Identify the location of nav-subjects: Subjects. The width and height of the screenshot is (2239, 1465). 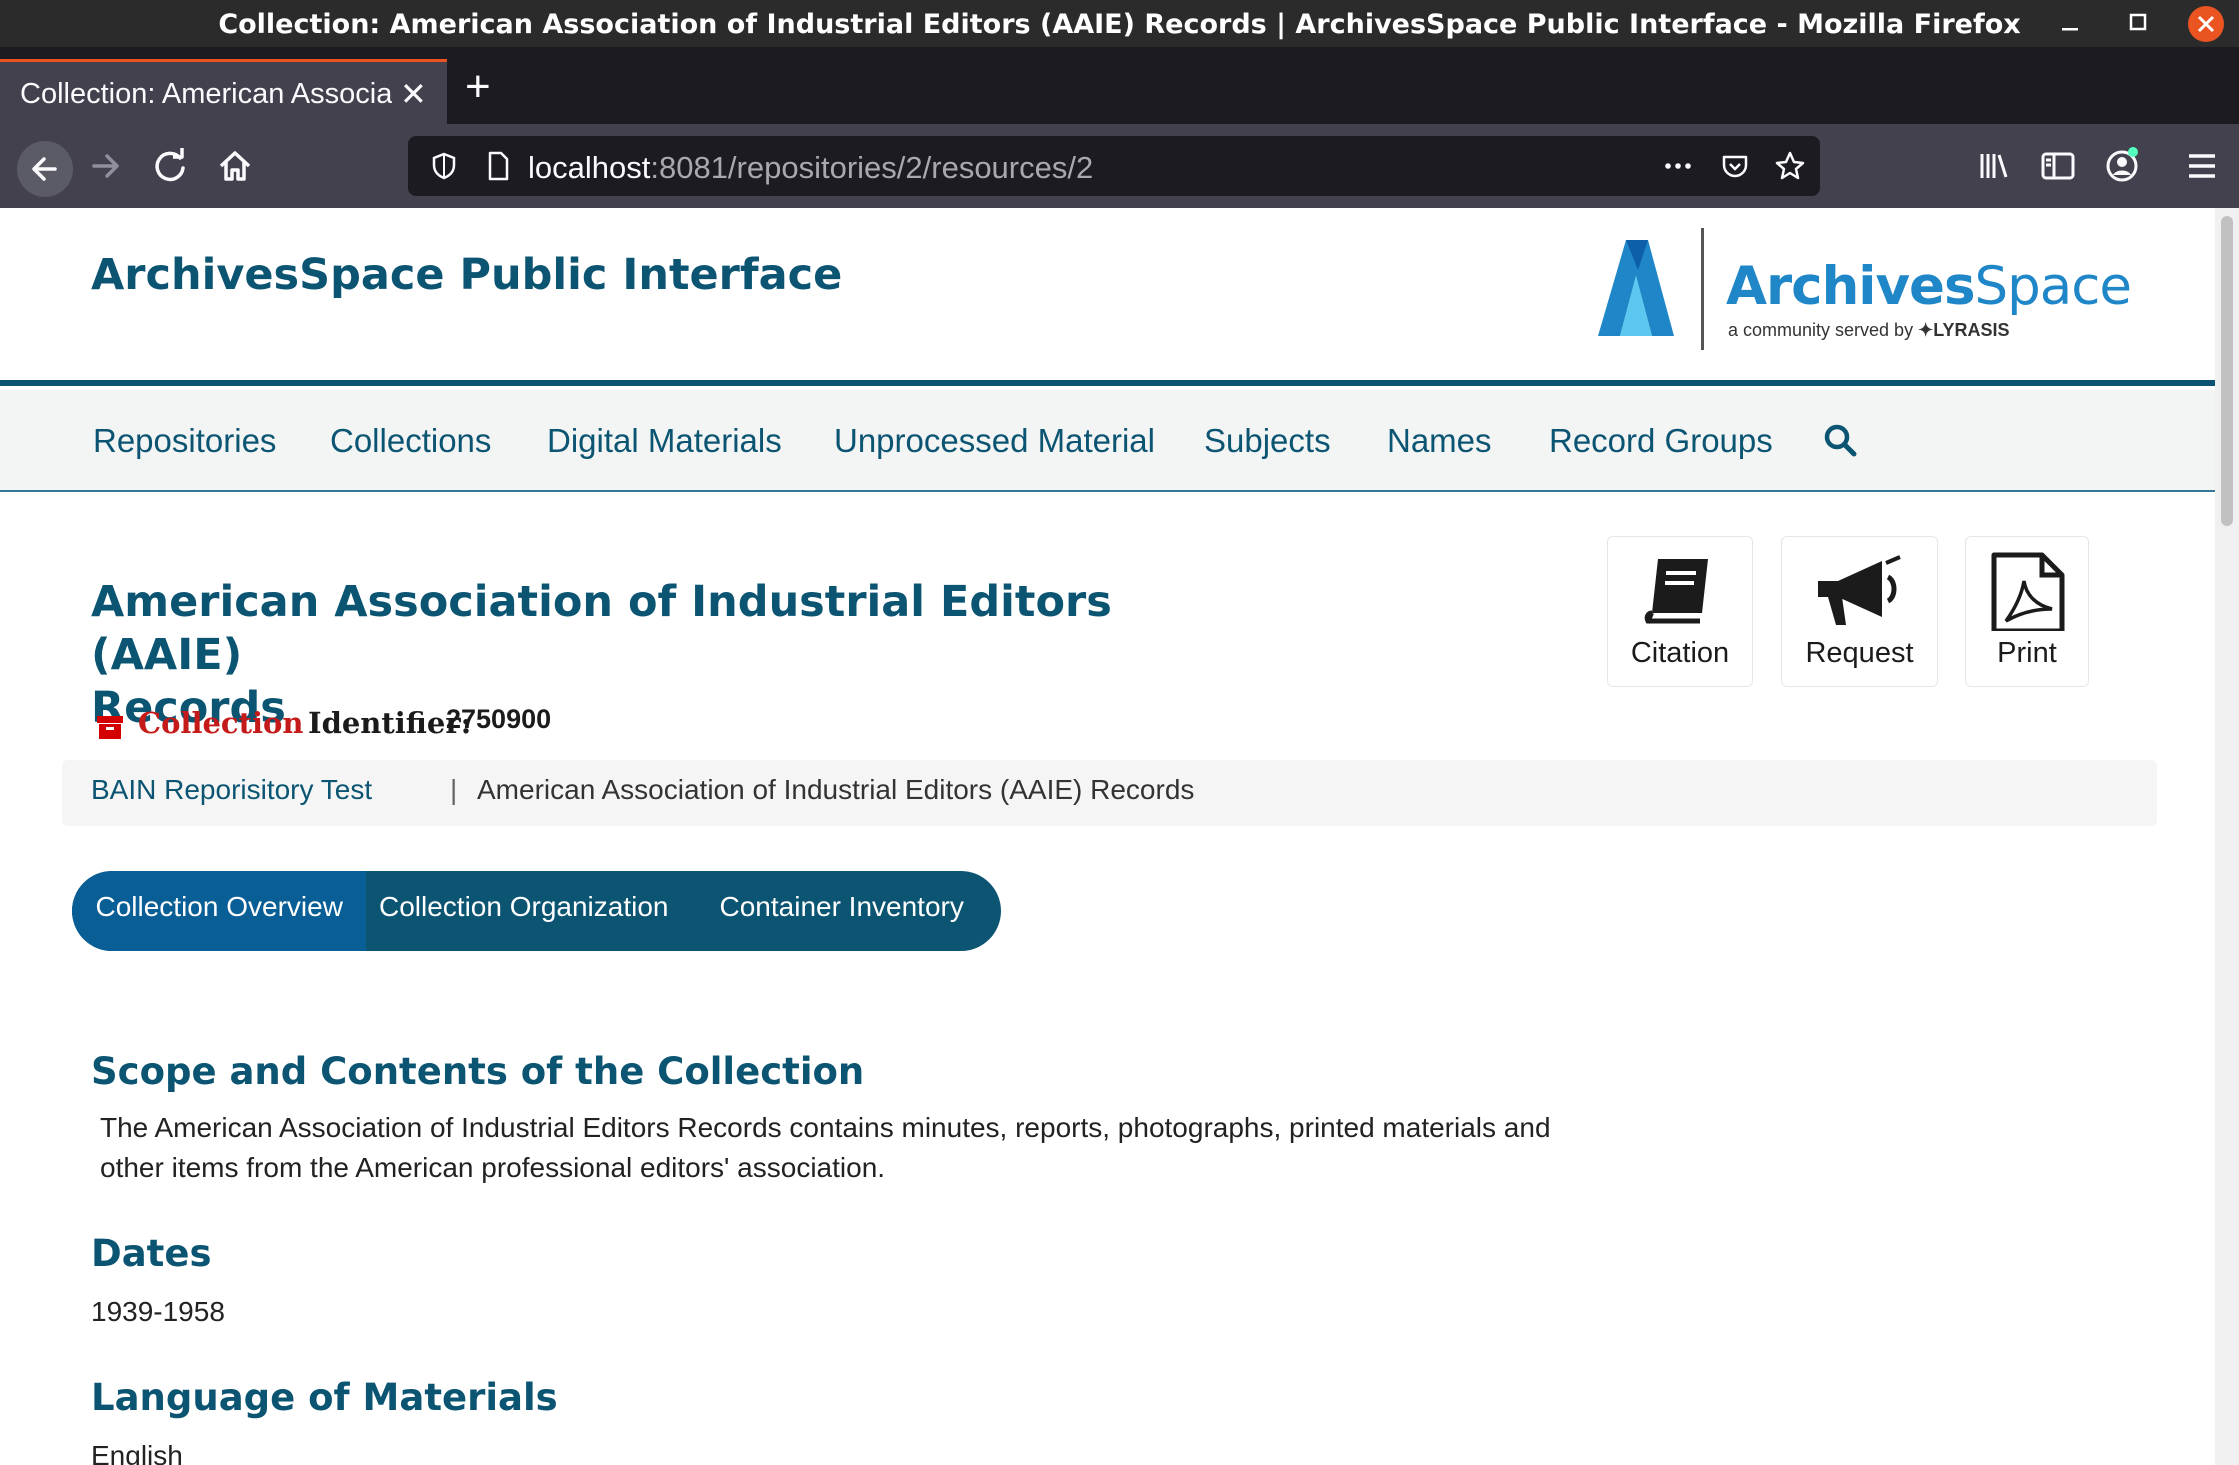
(1267, 441).